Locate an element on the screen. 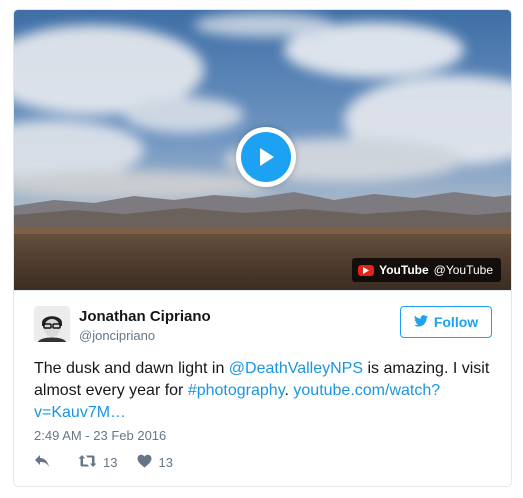 The image size is (523, 498). author-handle: @joncipriano is located at coordinates (117, 335).